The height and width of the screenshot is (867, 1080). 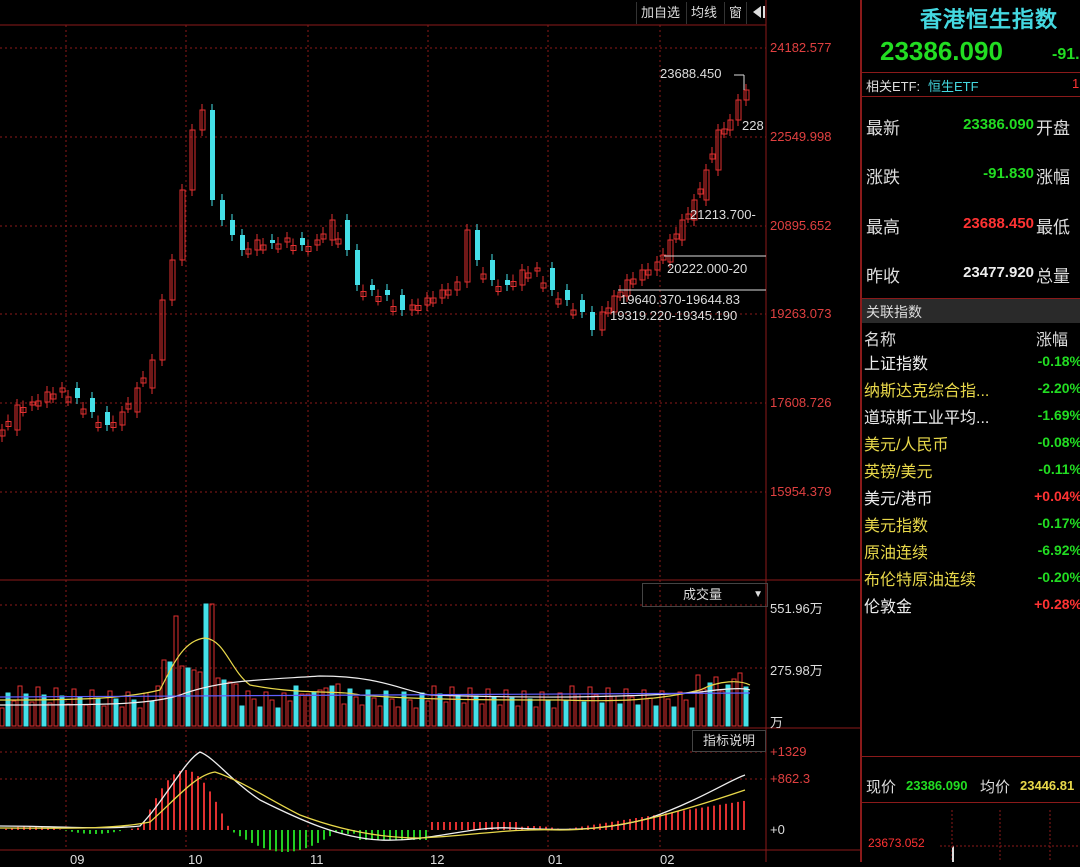 I want to click on price-change: -91., so click(x=1066, y=54).